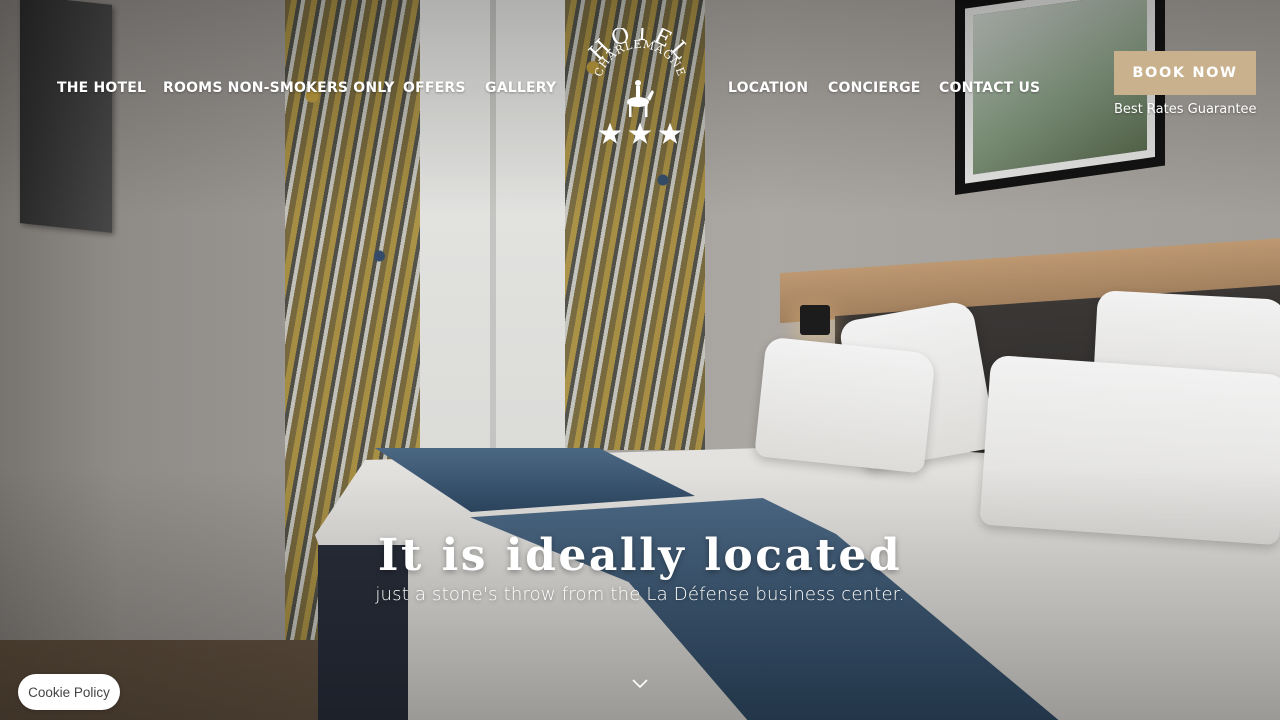  What do you see at coordinates (768, 88) in the screenshot?
I see `nav-location: LOCATION` at bounding box center [768, 88].